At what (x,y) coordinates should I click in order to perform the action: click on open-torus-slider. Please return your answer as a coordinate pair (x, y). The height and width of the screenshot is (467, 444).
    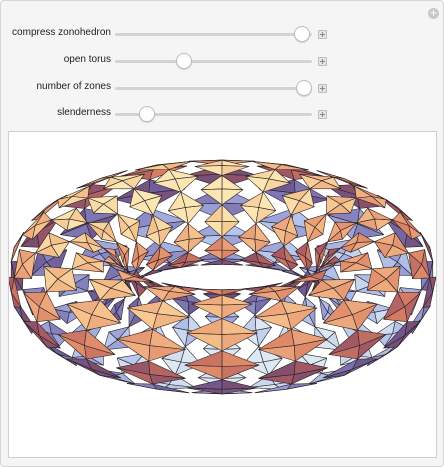
    Looking at the image, I should click on (213, 61).